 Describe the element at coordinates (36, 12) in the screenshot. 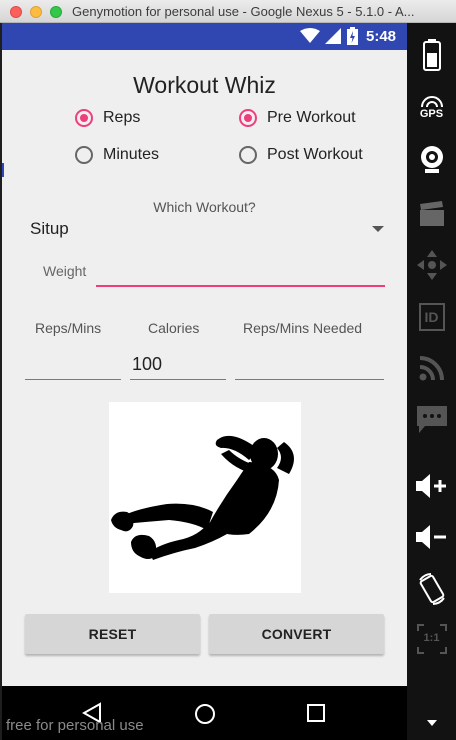

I see `minimize-window-button` at that location.